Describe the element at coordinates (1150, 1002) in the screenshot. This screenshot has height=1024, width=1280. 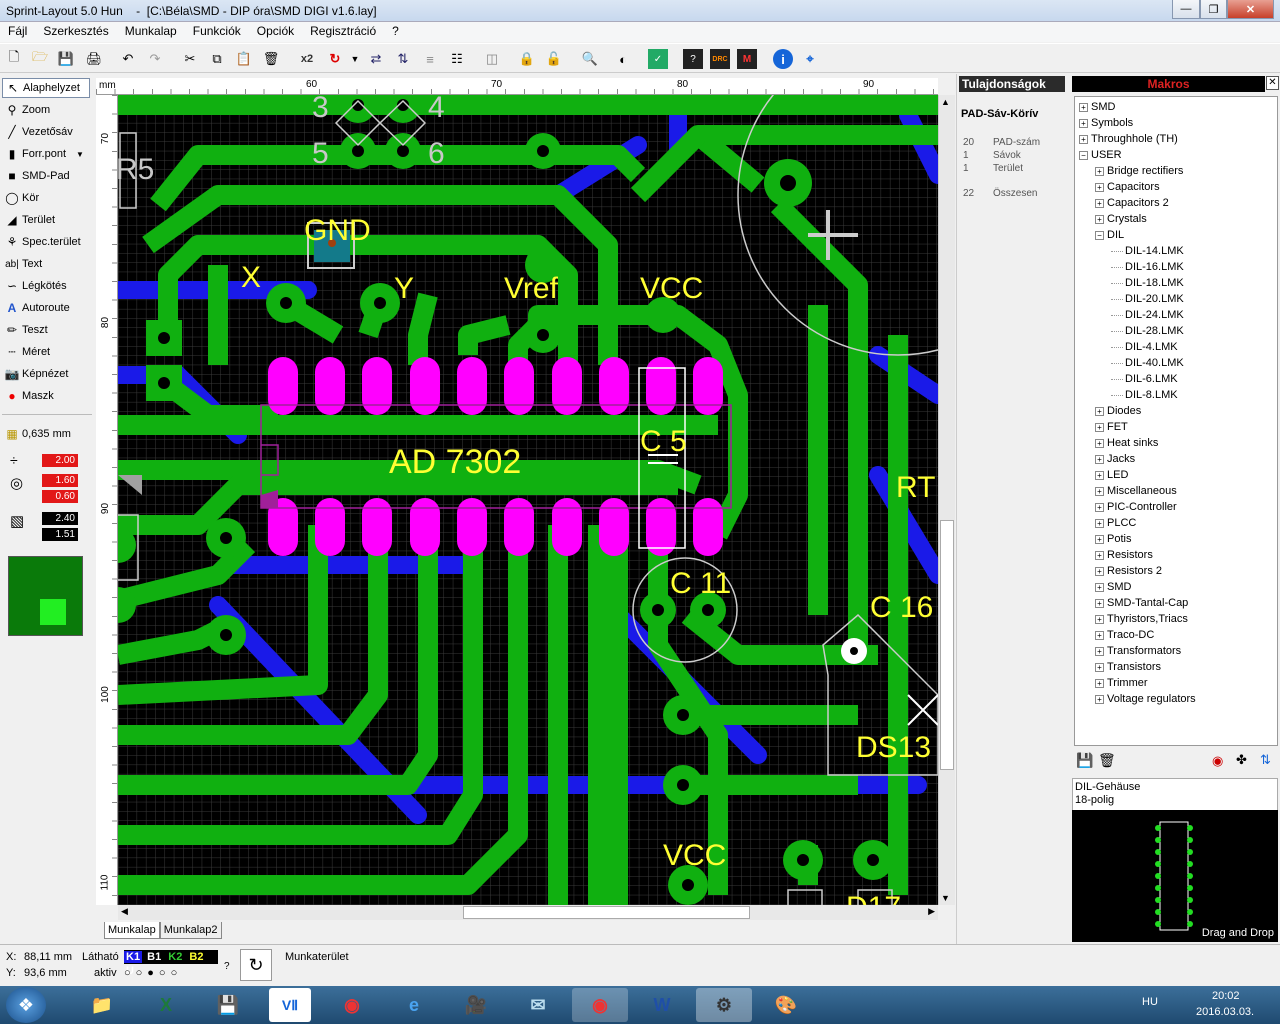
I see `language-indicator: HU` at that location.